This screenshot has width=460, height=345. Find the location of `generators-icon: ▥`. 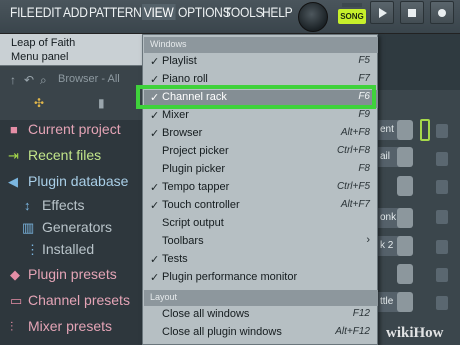

generators-icon: ▥ is located at coordinates (28, 227).